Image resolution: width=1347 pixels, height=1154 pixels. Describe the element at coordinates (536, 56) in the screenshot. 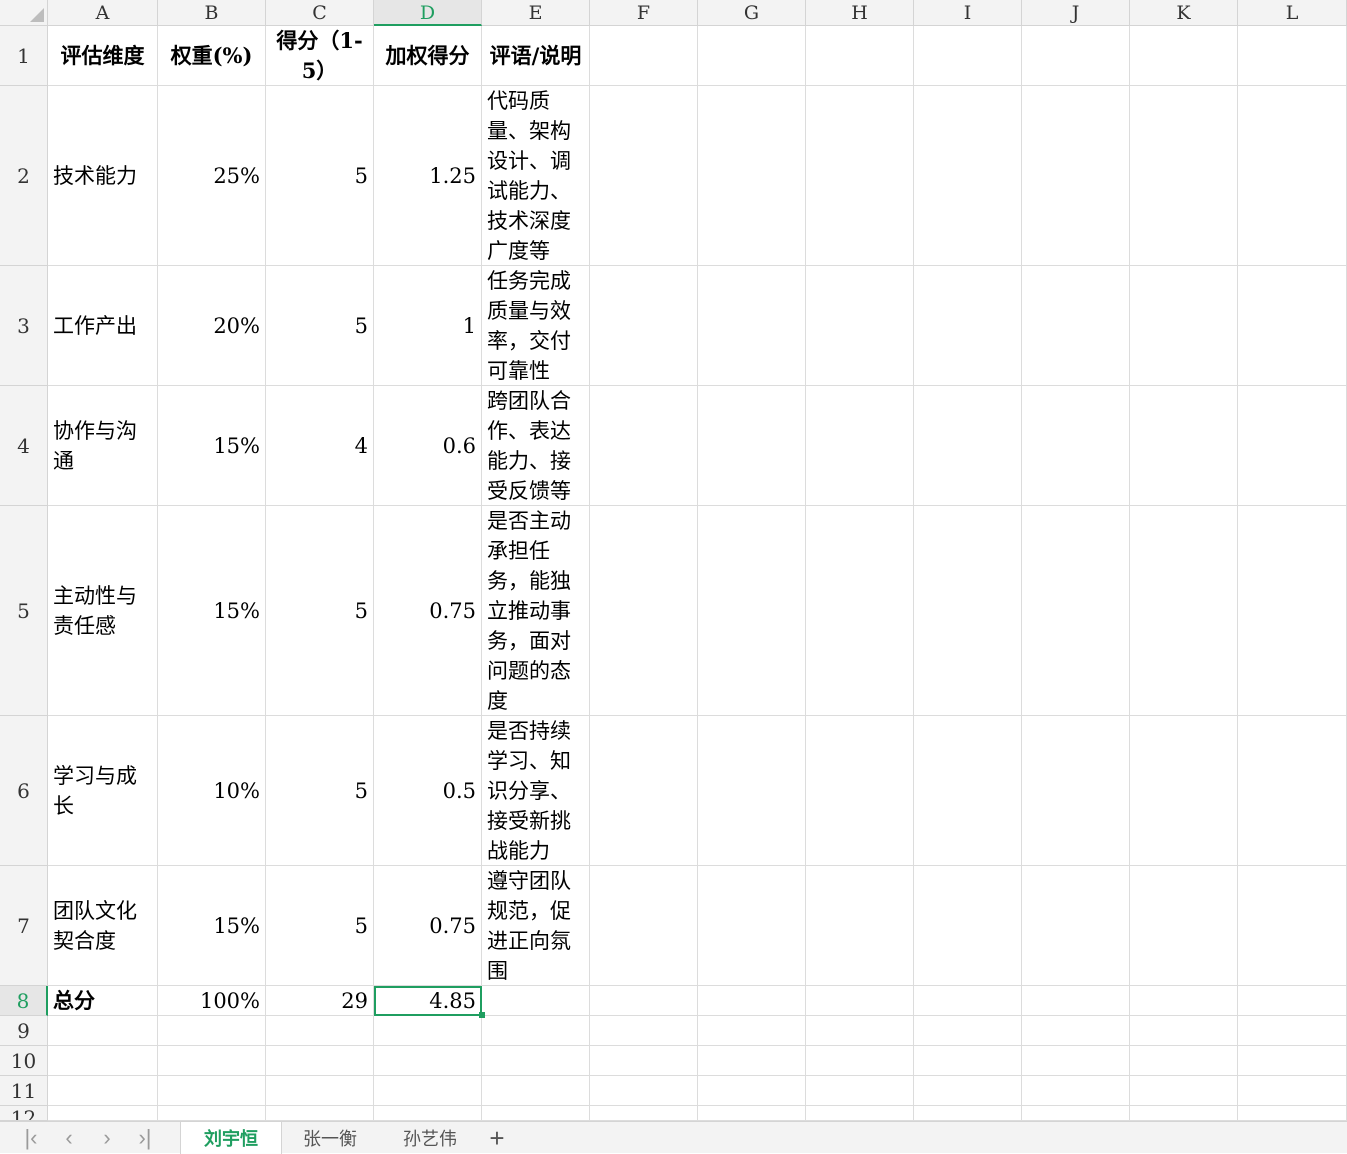

I see `cell-e1-header-comment: 评语/说明` at that location.